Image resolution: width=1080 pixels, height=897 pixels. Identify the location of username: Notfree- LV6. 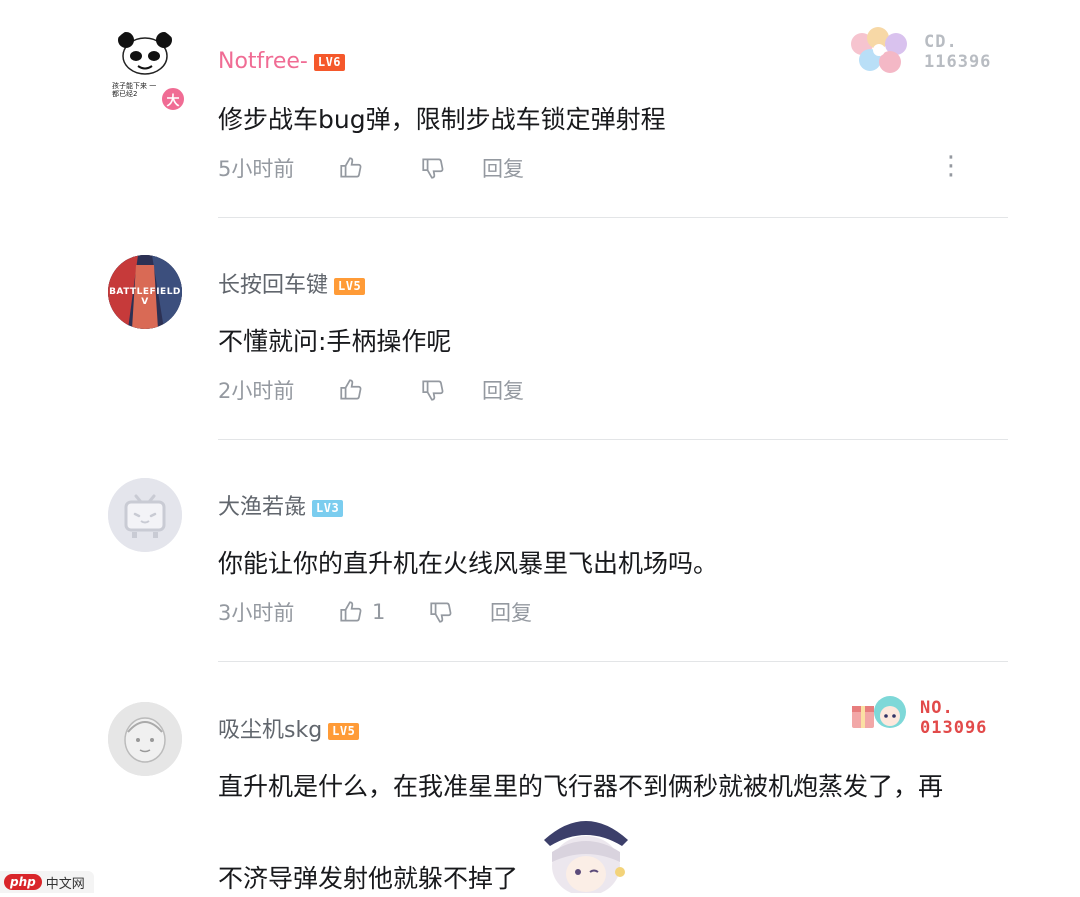
(282, 62).